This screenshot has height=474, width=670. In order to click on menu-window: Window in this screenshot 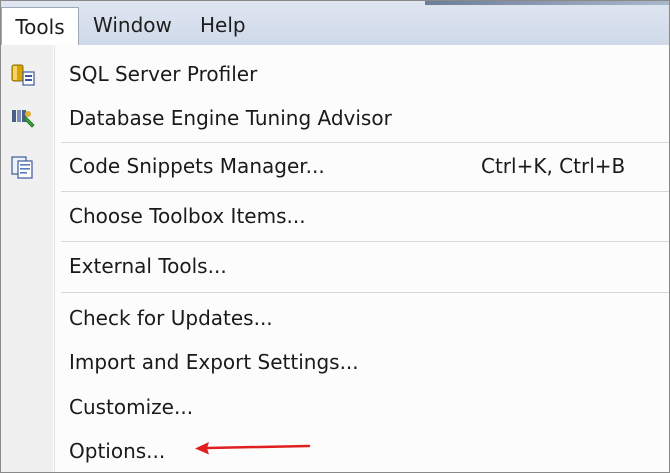, I will do `click(132, 25)`.